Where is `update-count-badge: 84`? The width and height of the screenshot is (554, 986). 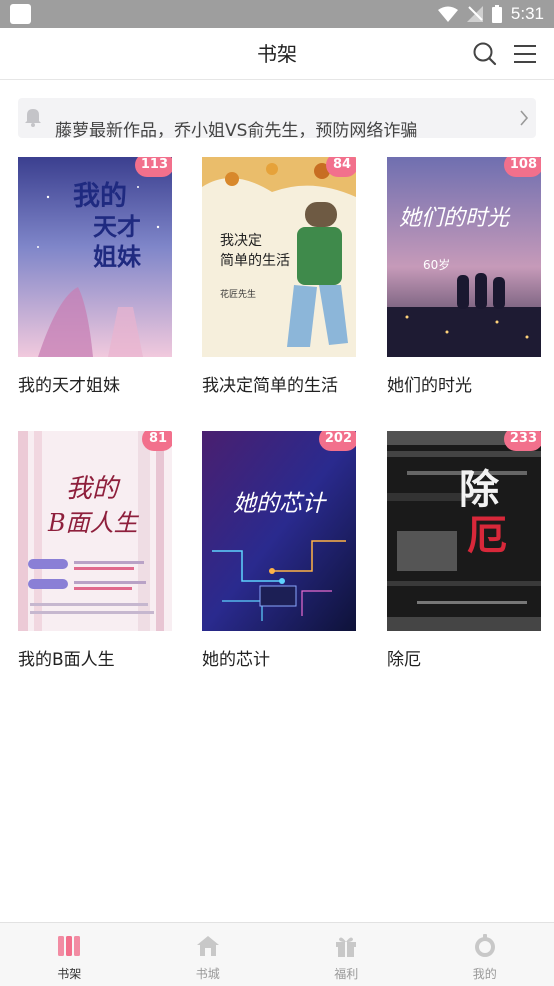 update-count-badge: 84 is located at coordinates (341, 167).